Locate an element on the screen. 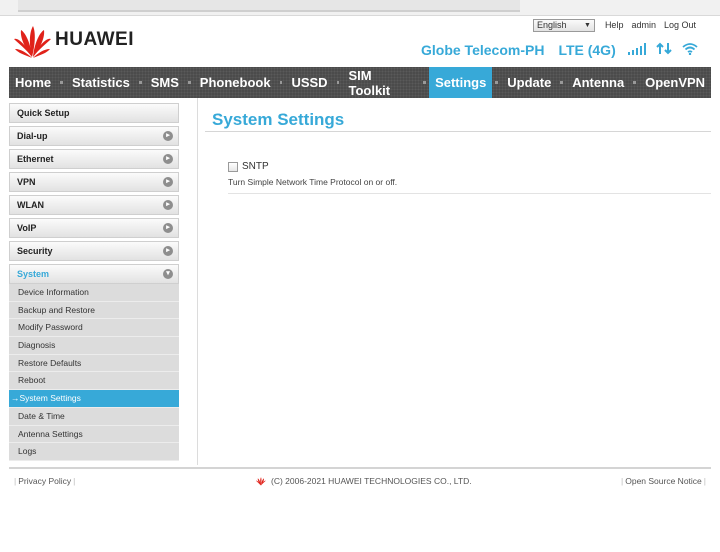 The width and height of the screenshot is (720, 552). huawei-petal-icon is located at coordinates (32, 42).